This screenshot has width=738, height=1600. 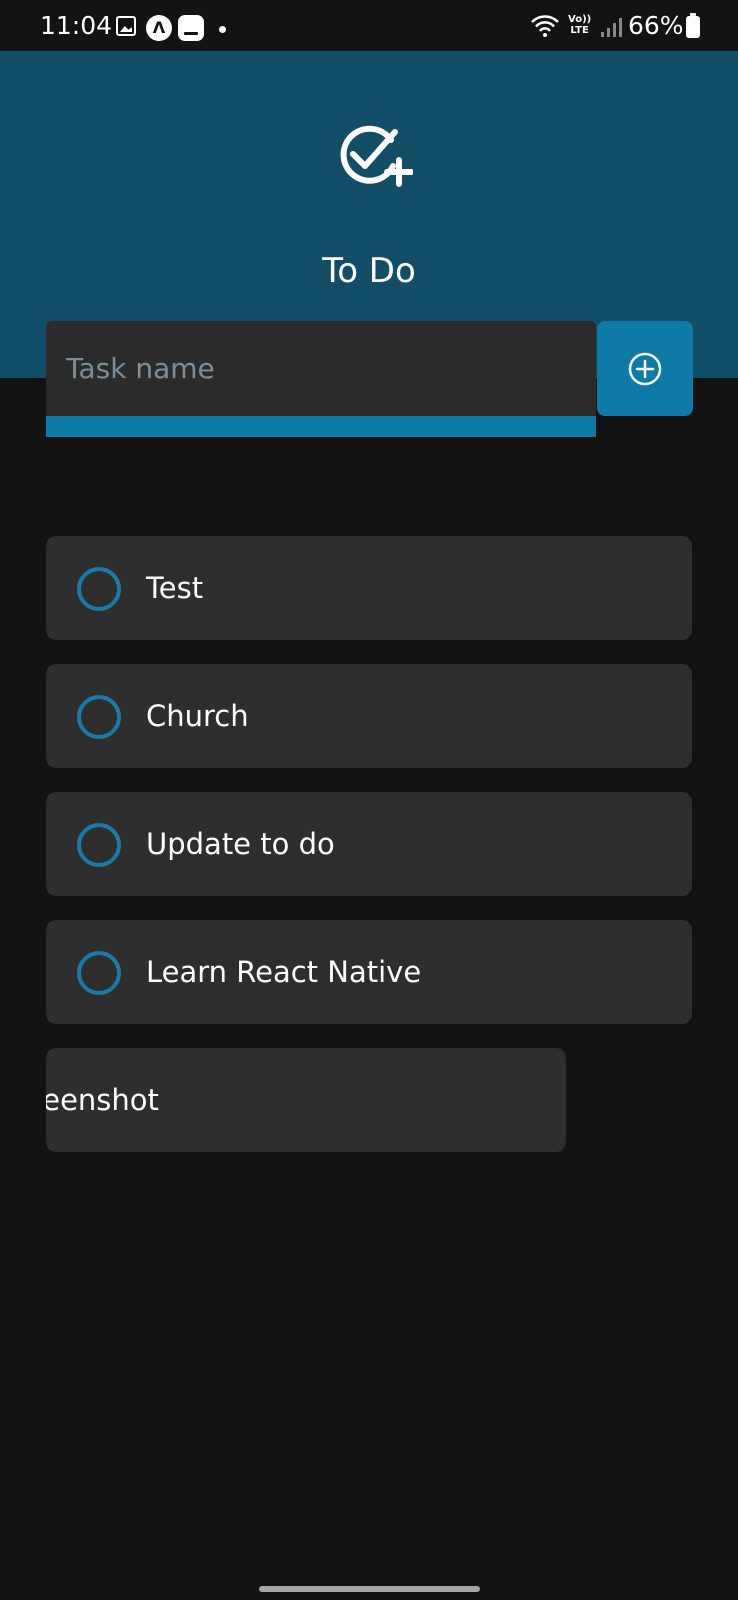 What do you see at coordinates (284, 972) in the screenshot?
I see `task-label: Learn React Native` at bounding box center [284, 972].